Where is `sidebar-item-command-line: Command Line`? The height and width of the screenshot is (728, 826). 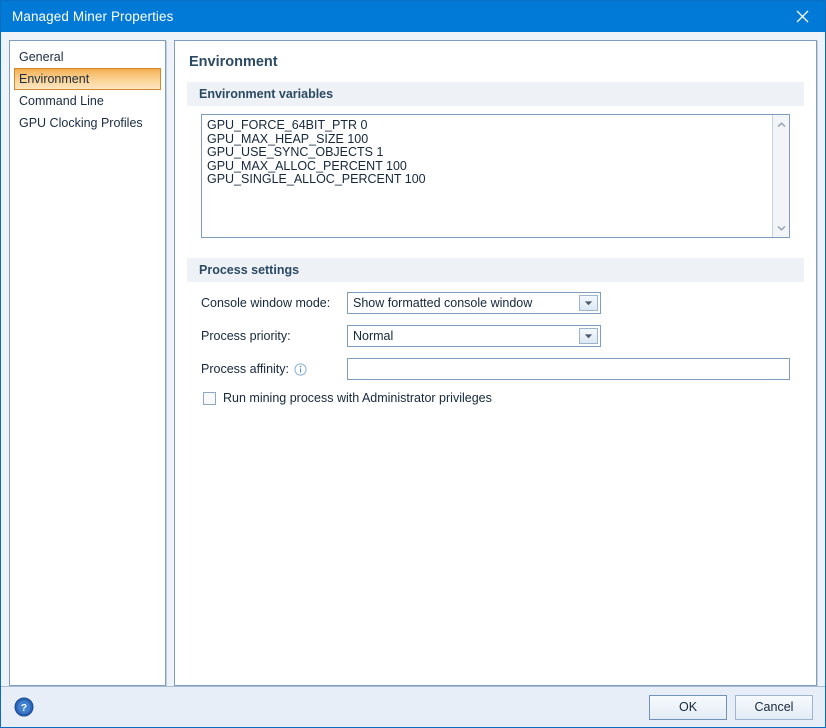
sidebar-item-command-line: Command Line is located at coordinates (87, 101).